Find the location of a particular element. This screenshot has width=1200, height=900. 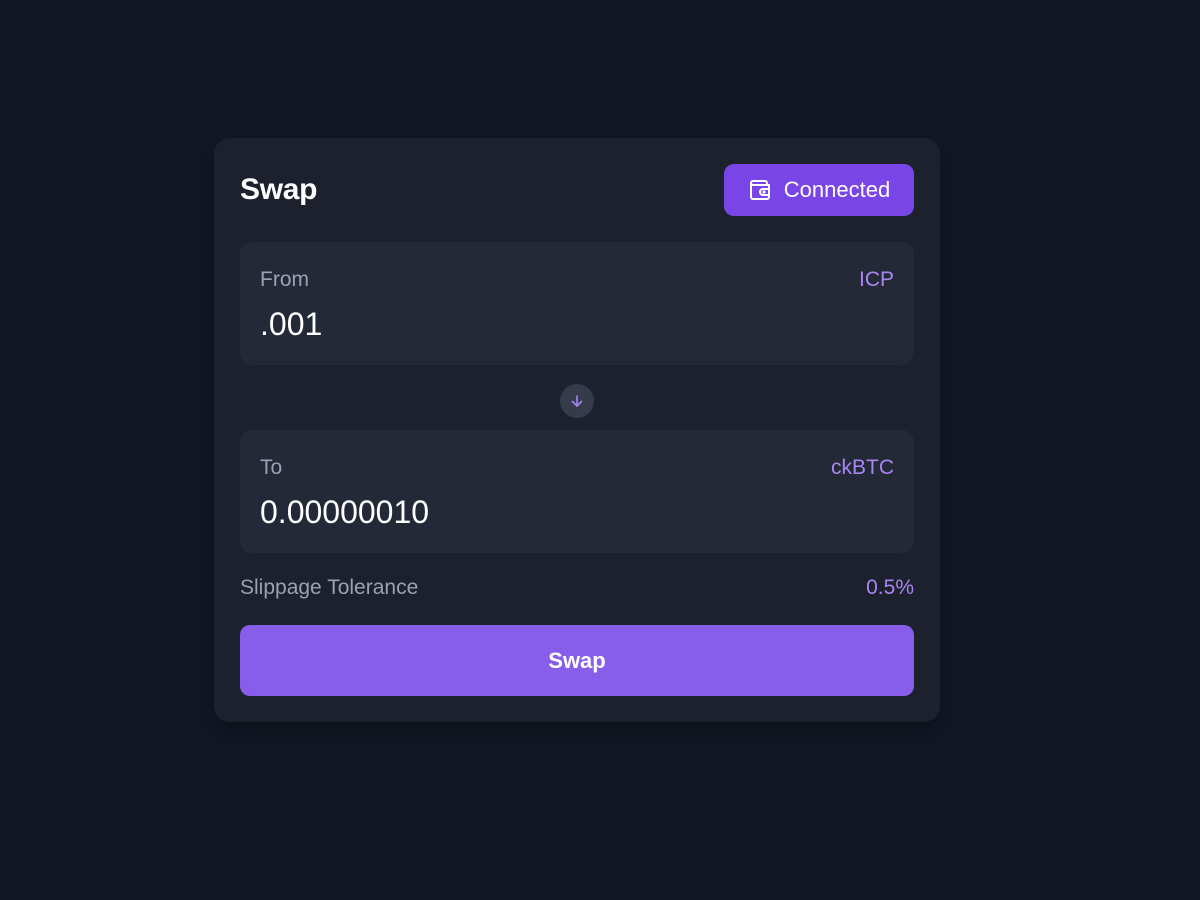

slippage-label: Slippage Tolerance is located at coordinates (329, 587).